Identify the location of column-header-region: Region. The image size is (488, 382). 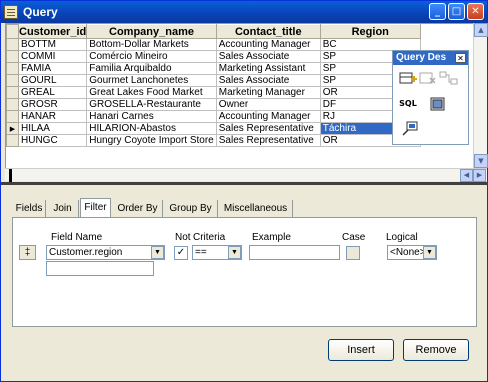
(370, 31).